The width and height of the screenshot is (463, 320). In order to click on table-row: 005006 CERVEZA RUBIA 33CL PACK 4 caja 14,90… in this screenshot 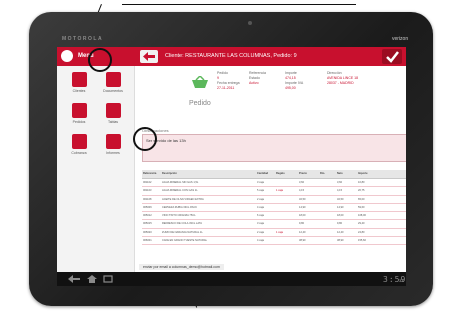, I will do `click(274, 208)`.